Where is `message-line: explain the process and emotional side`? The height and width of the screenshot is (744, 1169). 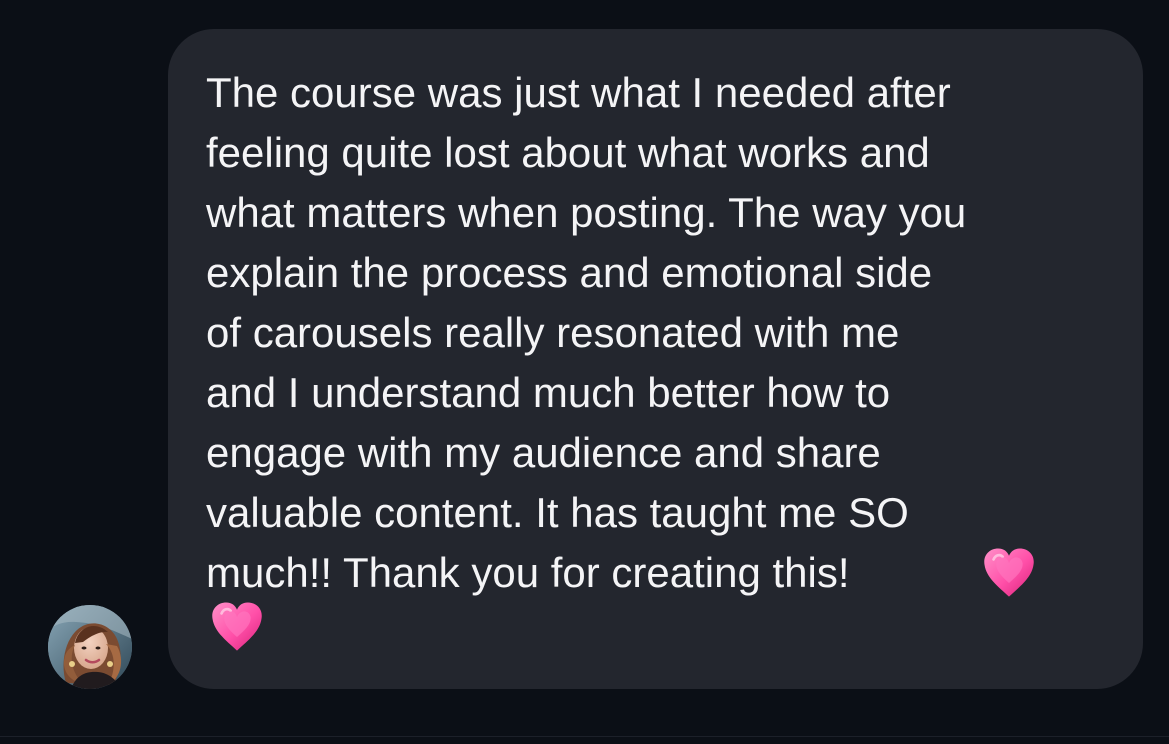 message-line: explain the process and emotional side is located at coordinates (569, 272).